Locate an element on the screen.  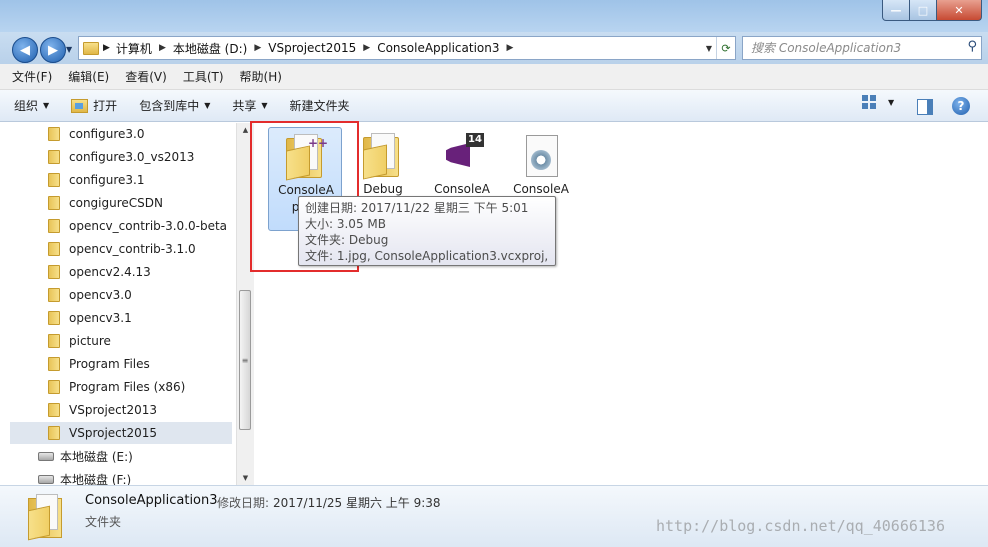
tree-item-label: 本地磁盘 (E:) is located at coordinates (96, 456).